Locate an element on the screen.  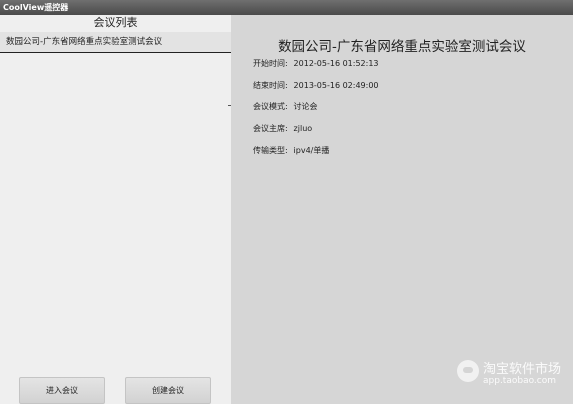
create-meeting-button: 创建会议 is located at coordinates (168, 390).